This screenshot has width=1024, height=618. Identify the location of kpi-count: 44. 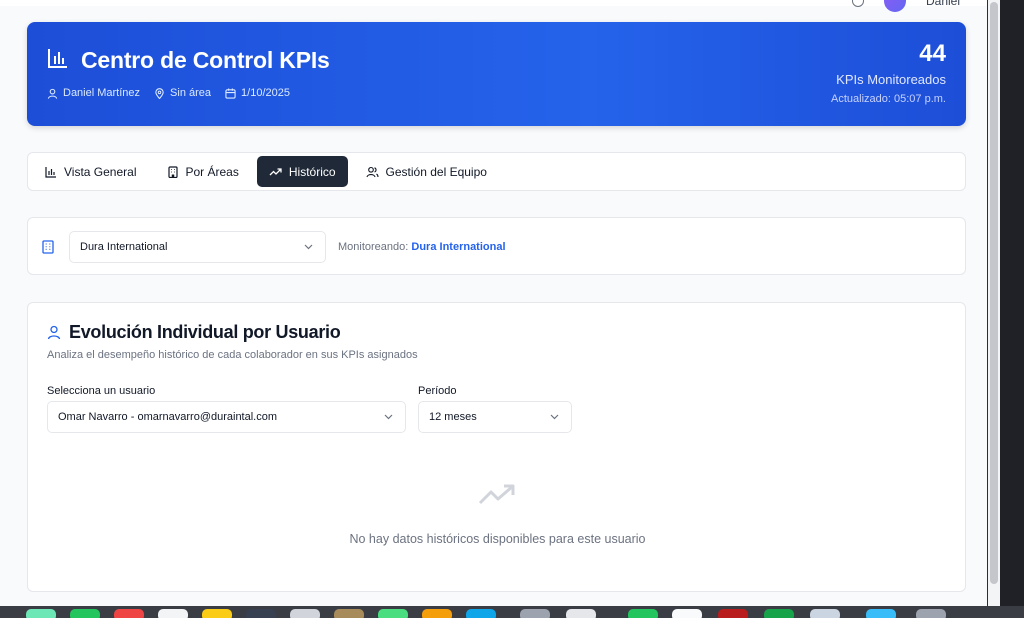
(932, 53).